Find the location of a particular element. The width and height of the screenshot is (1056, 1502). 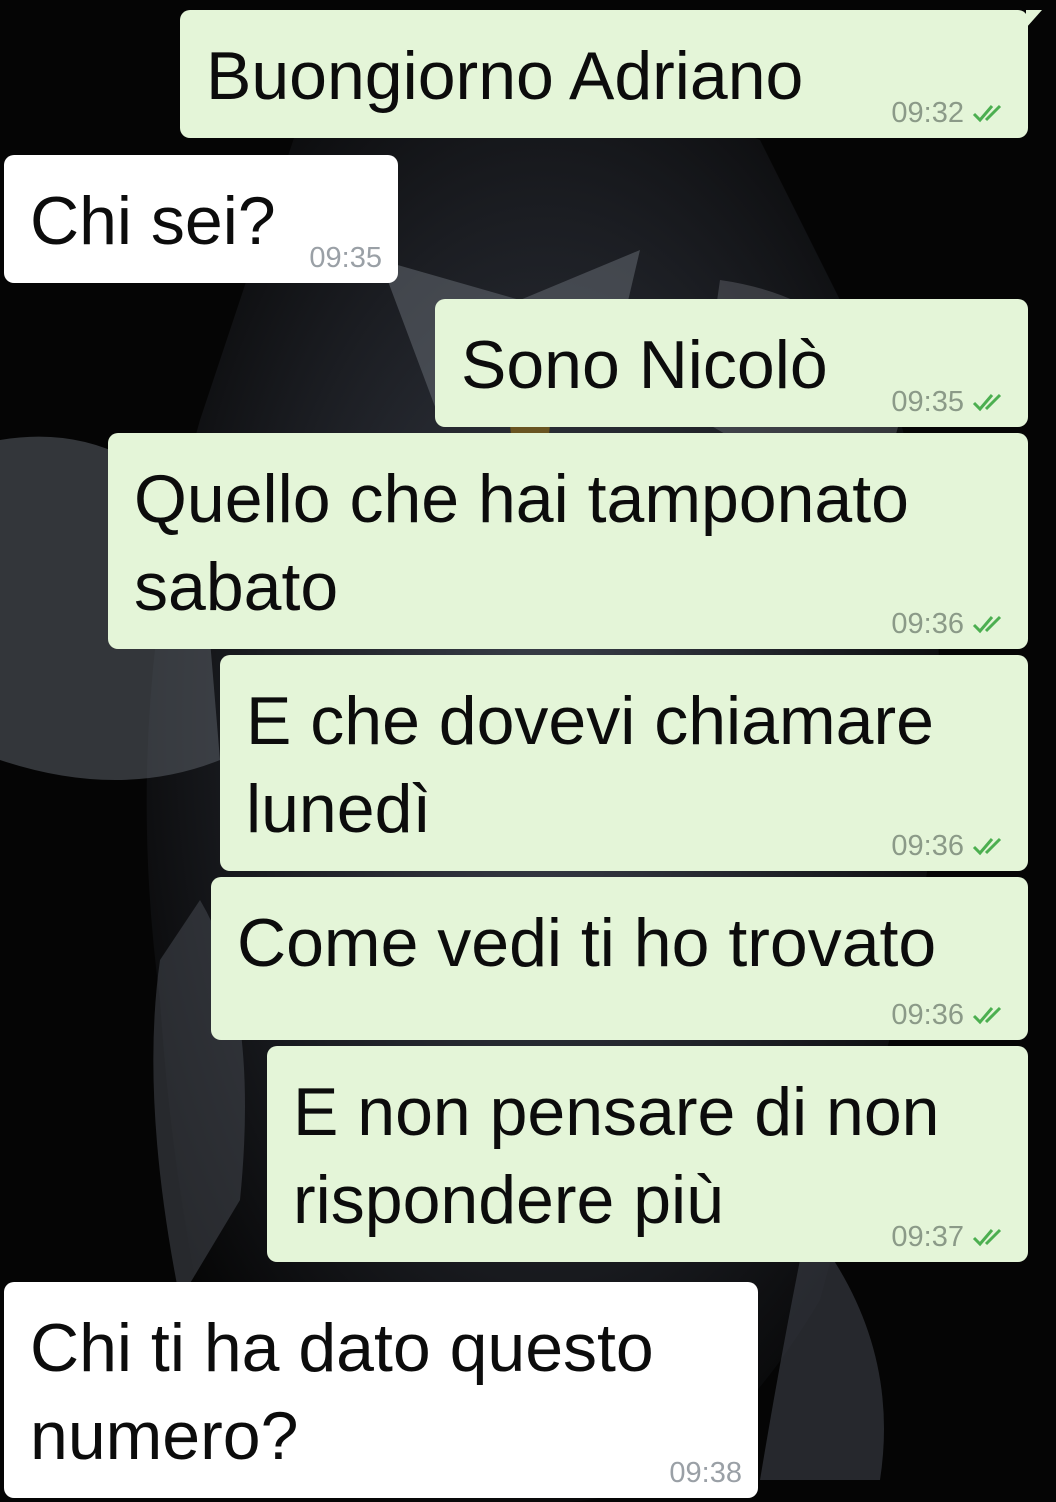

message-text: Come vedi ti ho trovato is located at coordinates (587, 943).